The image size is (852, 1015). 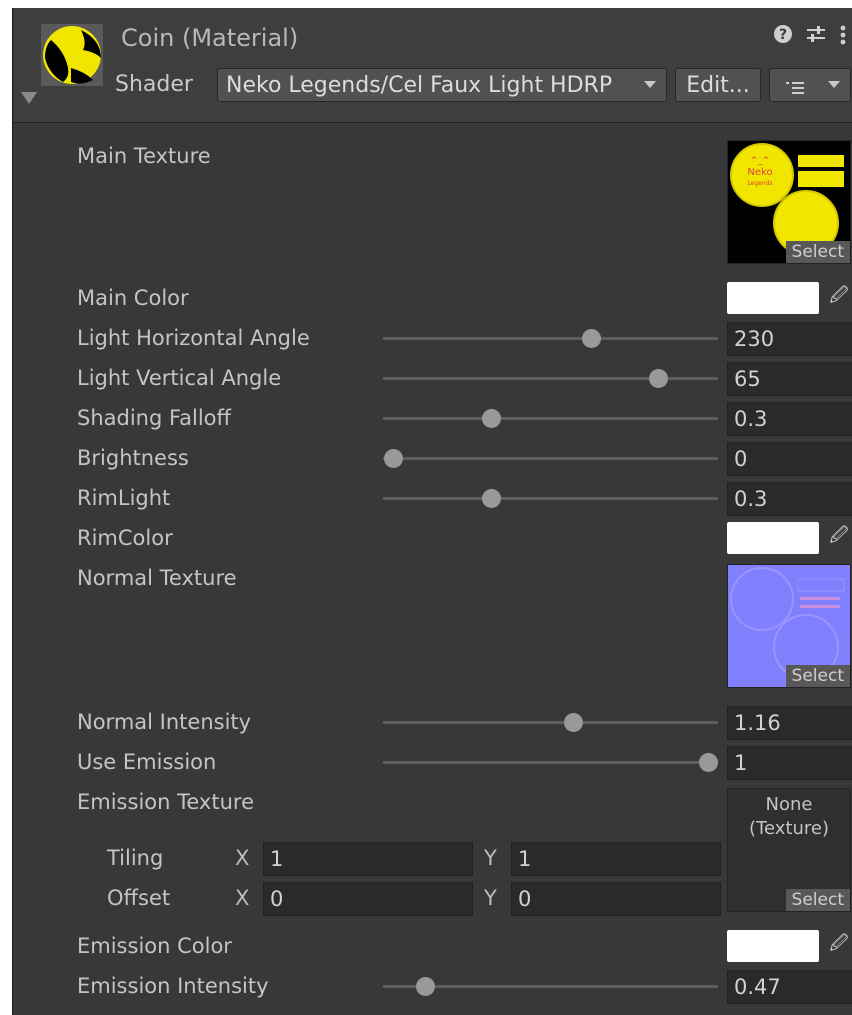 I want to click on normal-texture-label: Normal Texture, so click(x=157, y=578).